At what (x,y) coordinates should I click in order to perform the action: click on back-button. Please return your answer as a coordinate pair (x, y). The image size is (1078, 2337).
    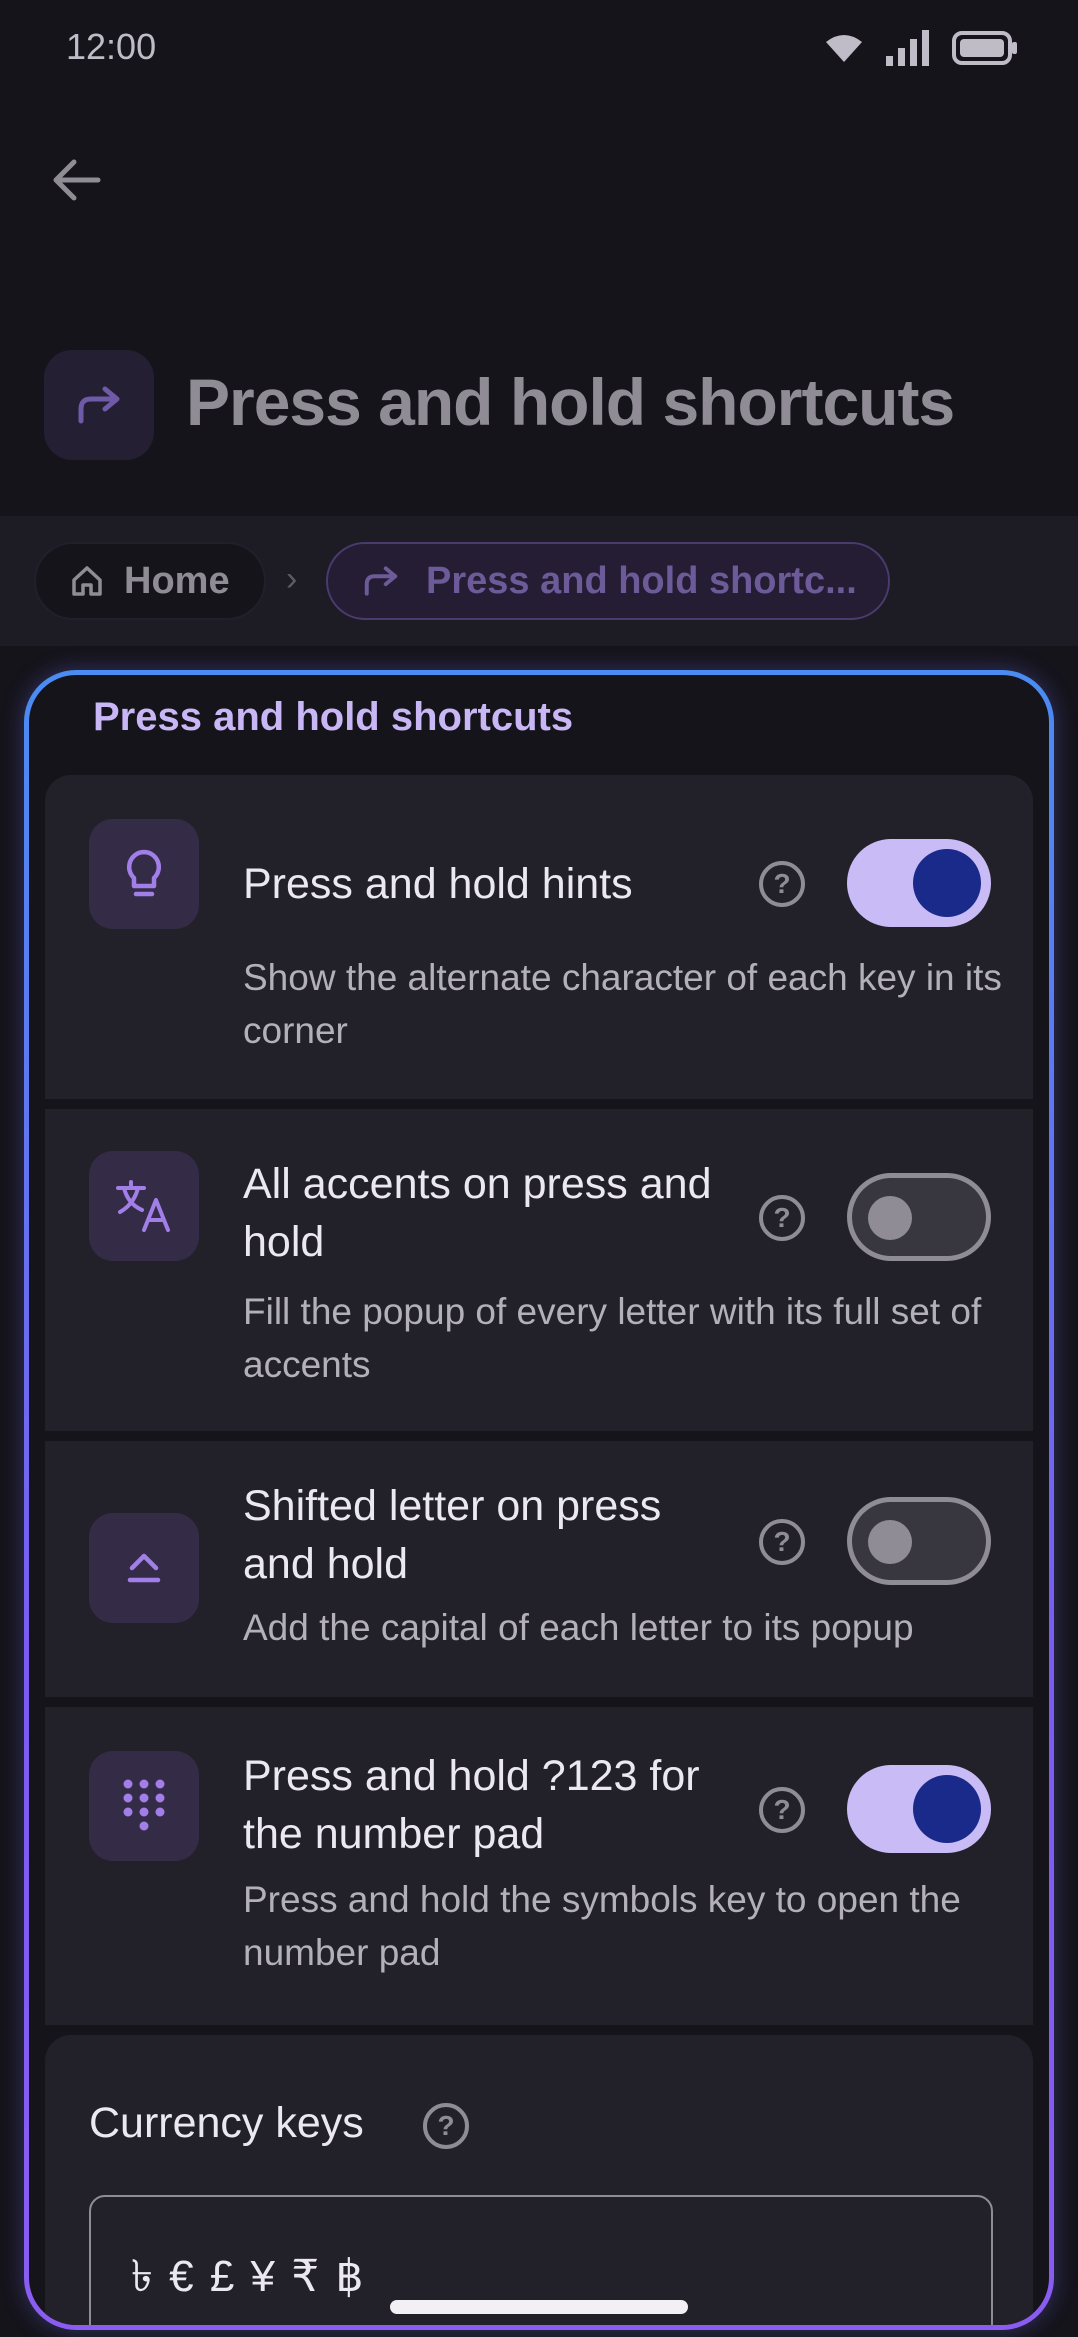
    Looking at the image, I should click on (76, 180).